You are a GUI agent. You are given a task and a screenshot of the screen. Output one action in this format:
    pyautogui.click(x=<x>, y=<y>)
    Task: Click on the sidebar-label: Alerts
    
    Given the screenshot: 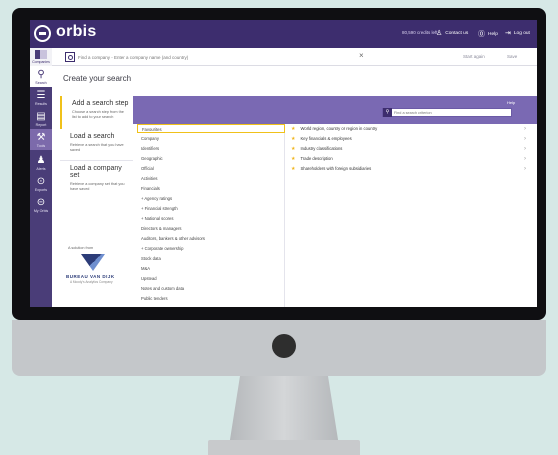 What is the action you would take?
    pyautogui.click(x=41, y=168)
    